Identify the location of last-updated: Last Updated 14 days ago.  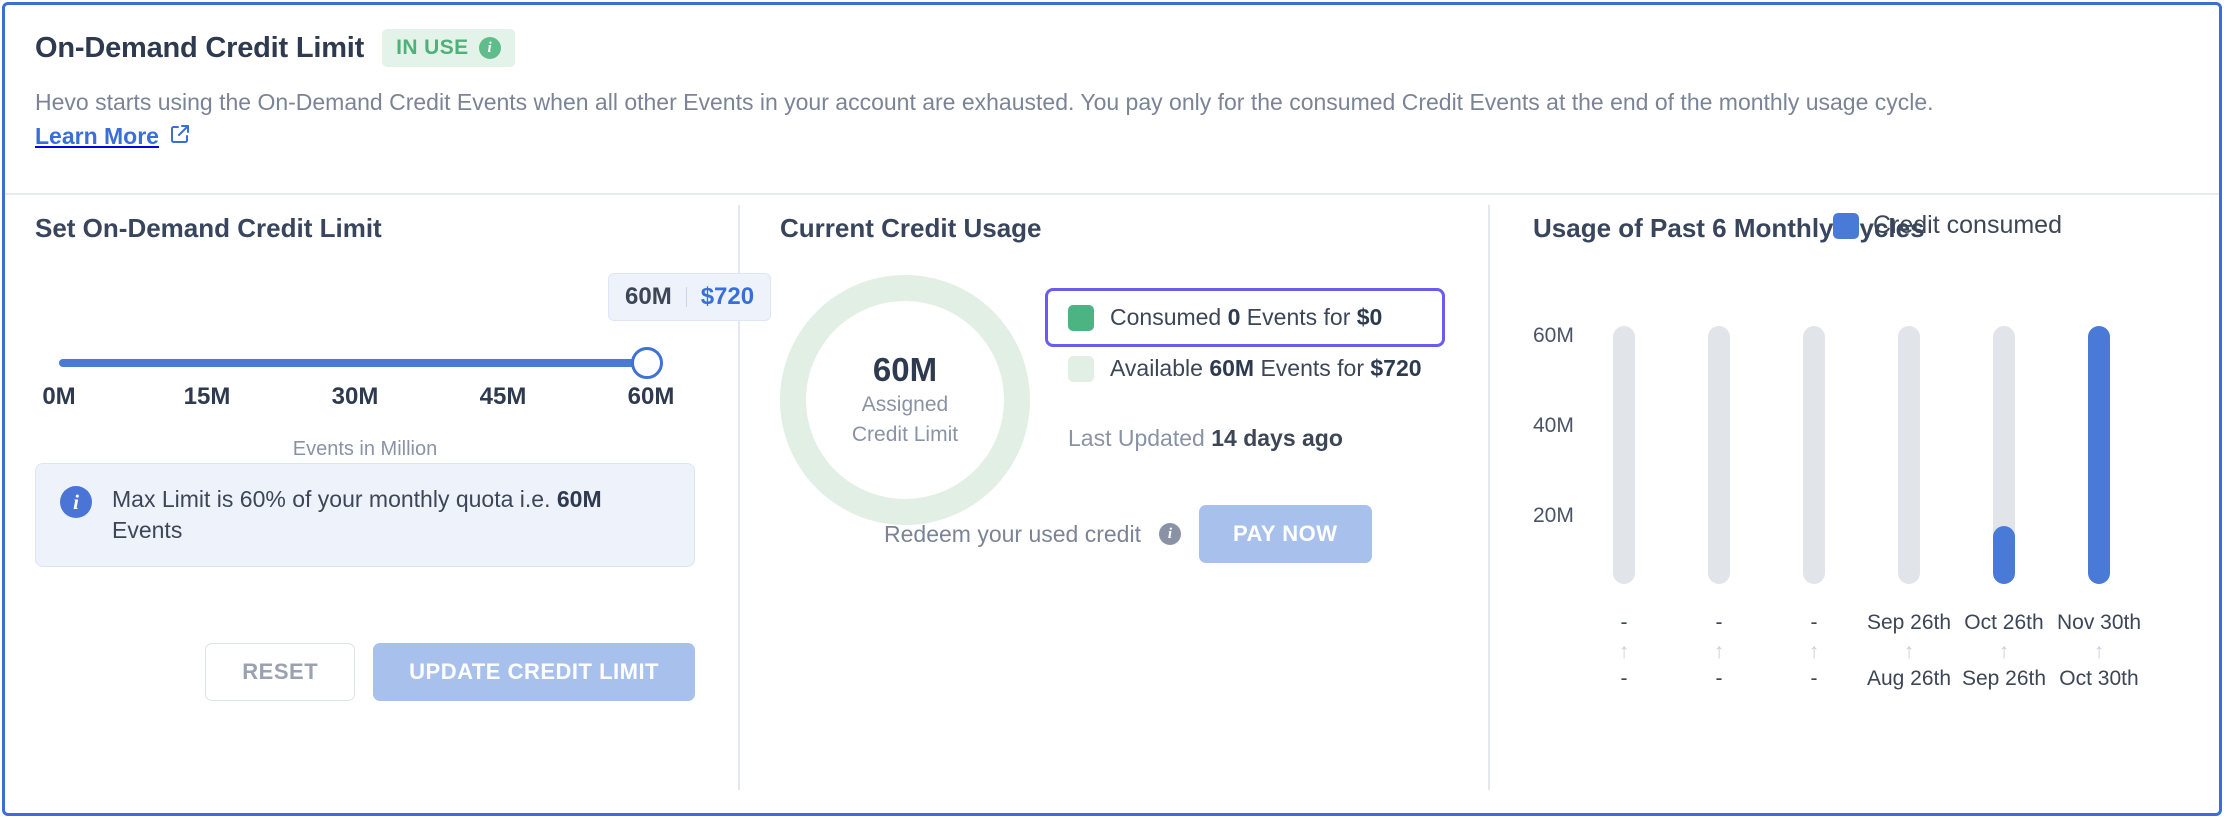
(1205, 438).